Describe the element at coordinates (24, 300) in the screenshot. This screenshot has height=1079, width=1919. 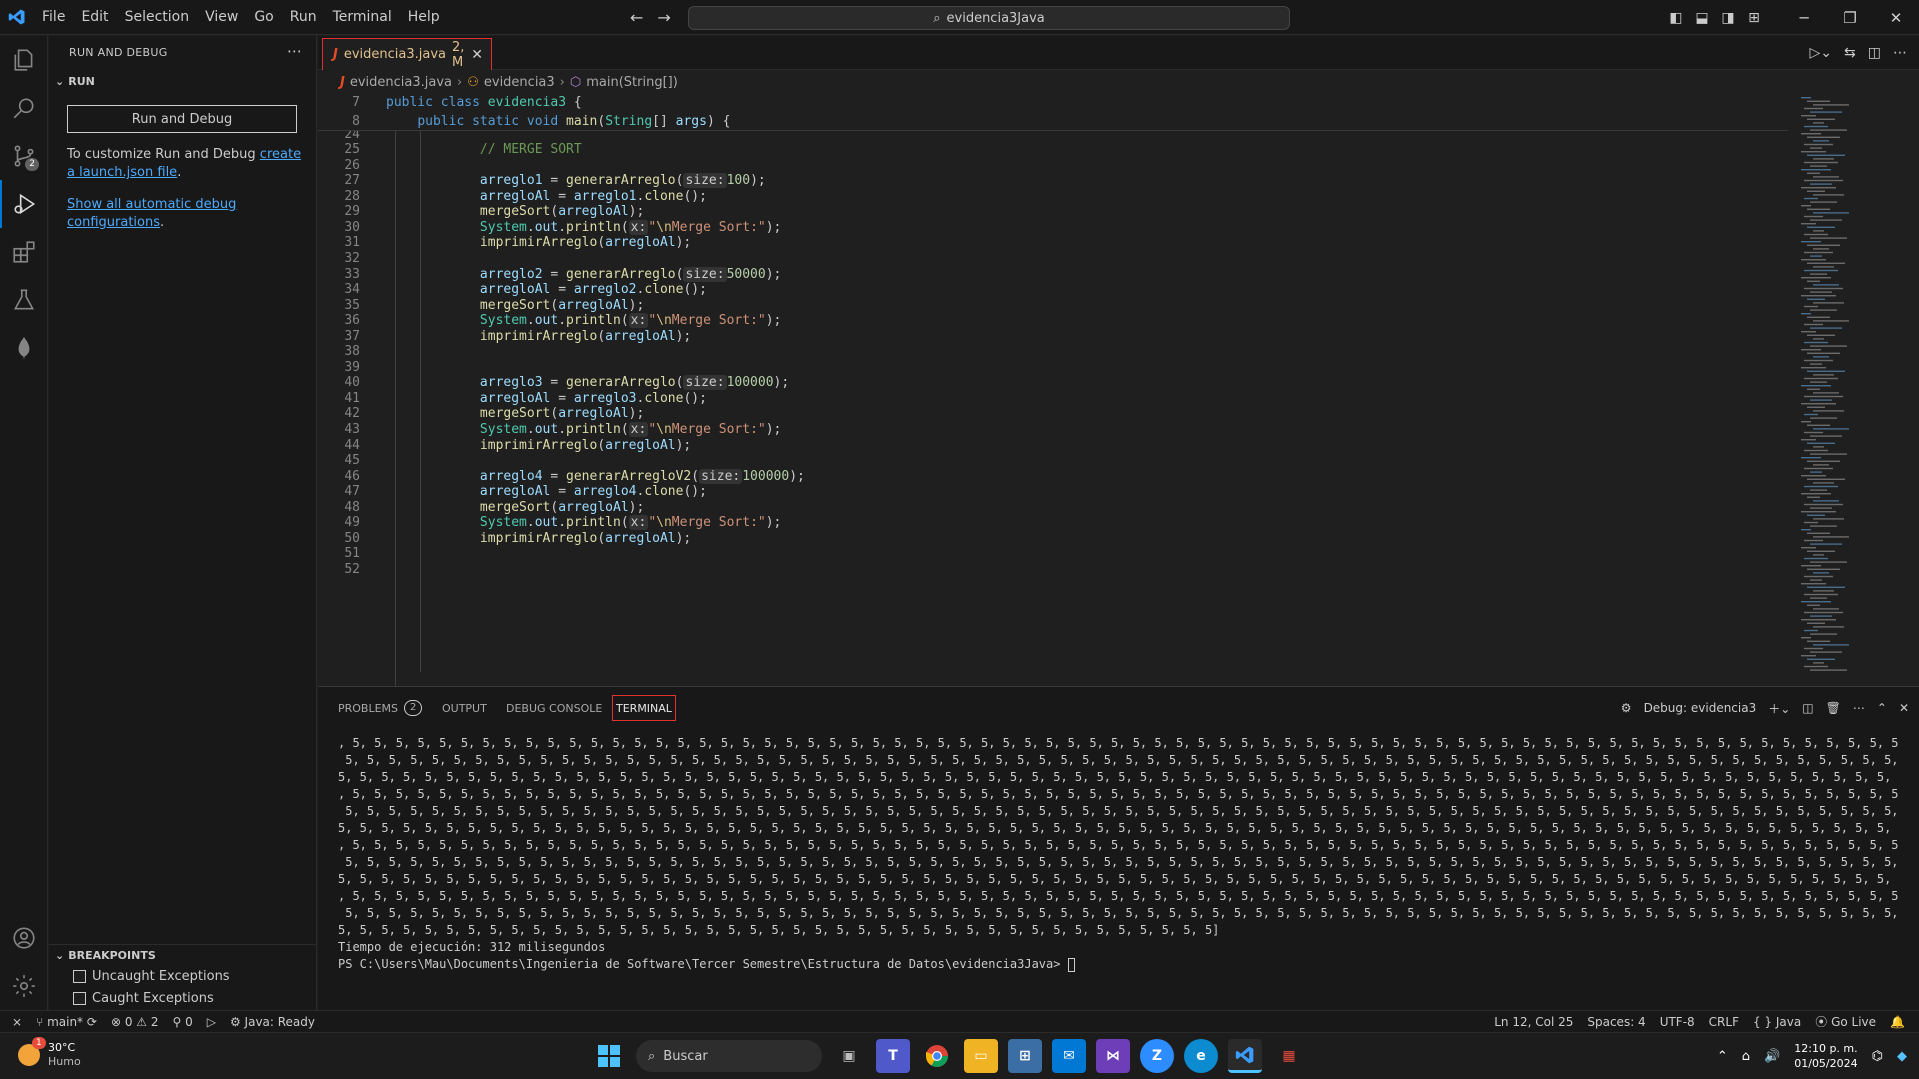
I see `testing-icon` at that location.